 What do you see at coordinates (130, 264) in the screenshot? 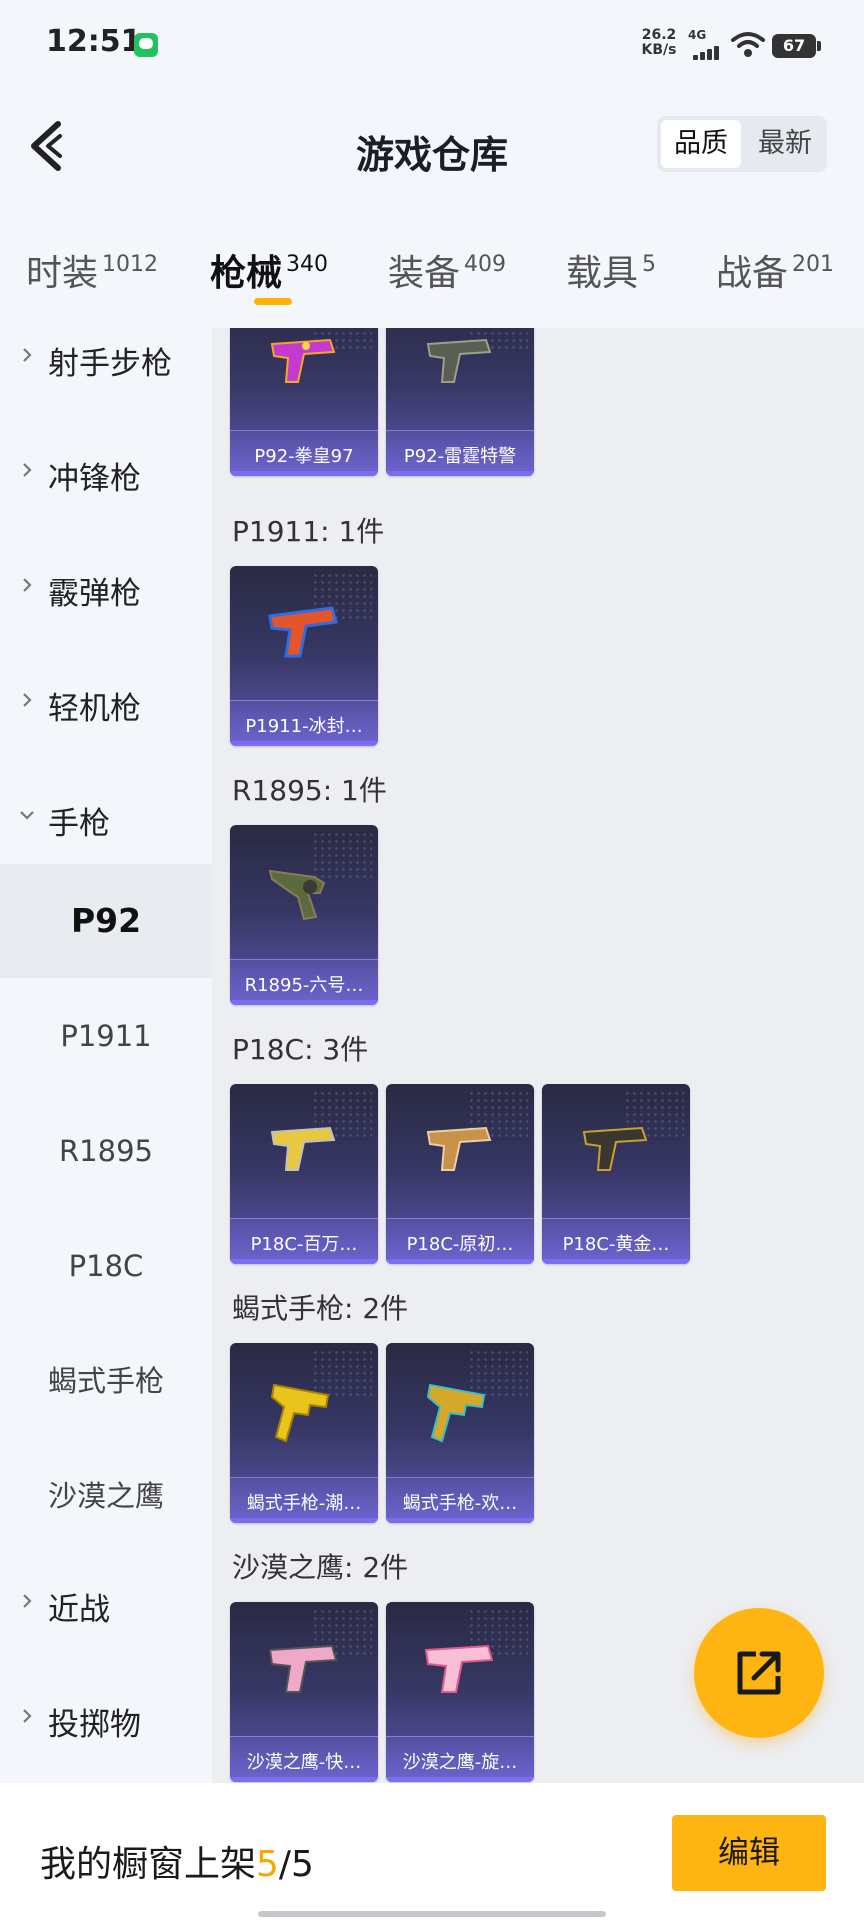
I see `tab-count: 1012` at bounding box center [130, 264].